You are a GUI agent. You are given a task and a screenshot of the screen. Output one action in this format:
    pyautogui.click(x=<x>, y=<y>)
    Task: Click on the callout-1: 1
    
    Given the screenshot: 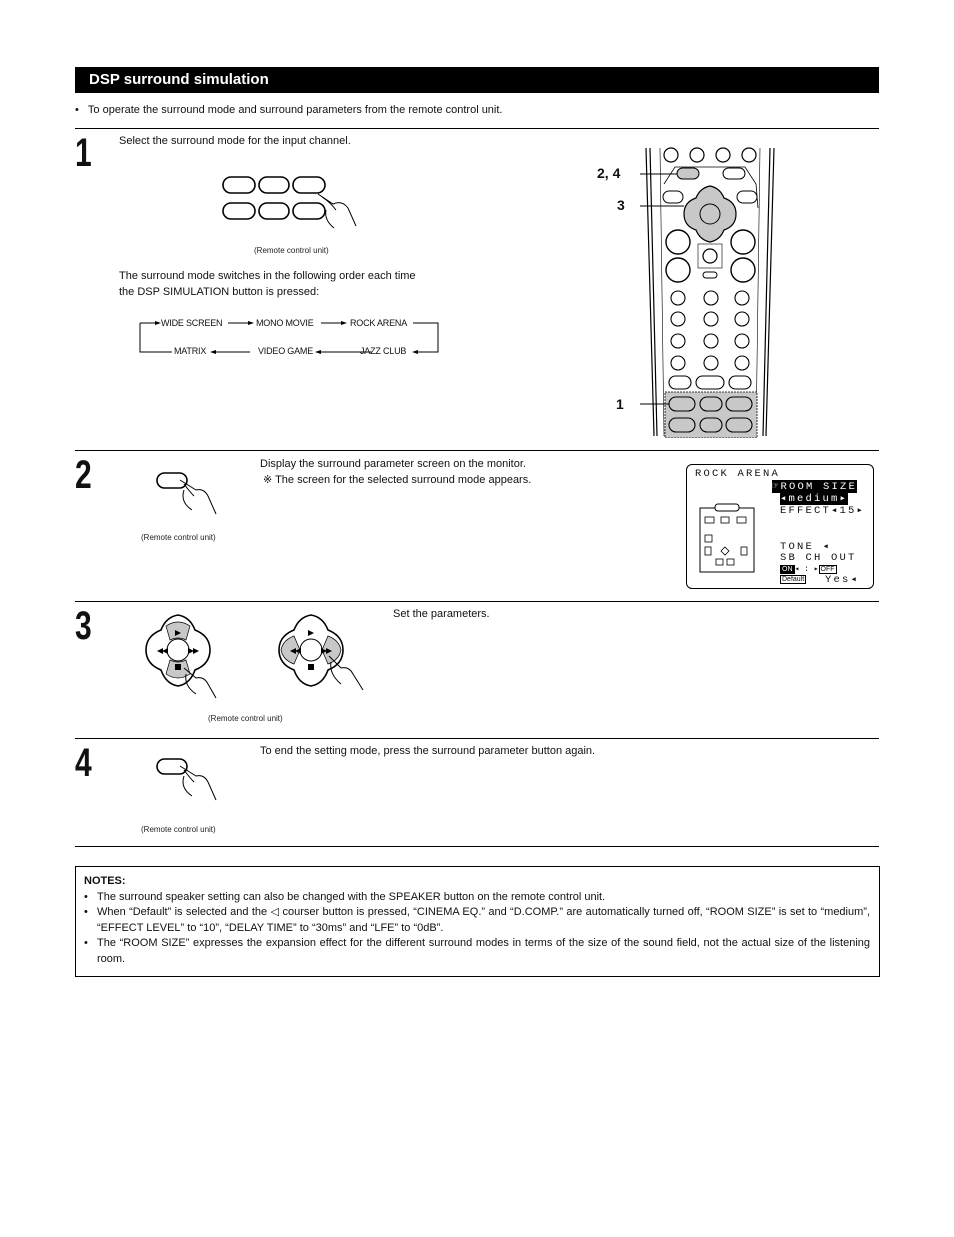 What is the action you would take?
    pyautogui.click(x=620, y=404)
    